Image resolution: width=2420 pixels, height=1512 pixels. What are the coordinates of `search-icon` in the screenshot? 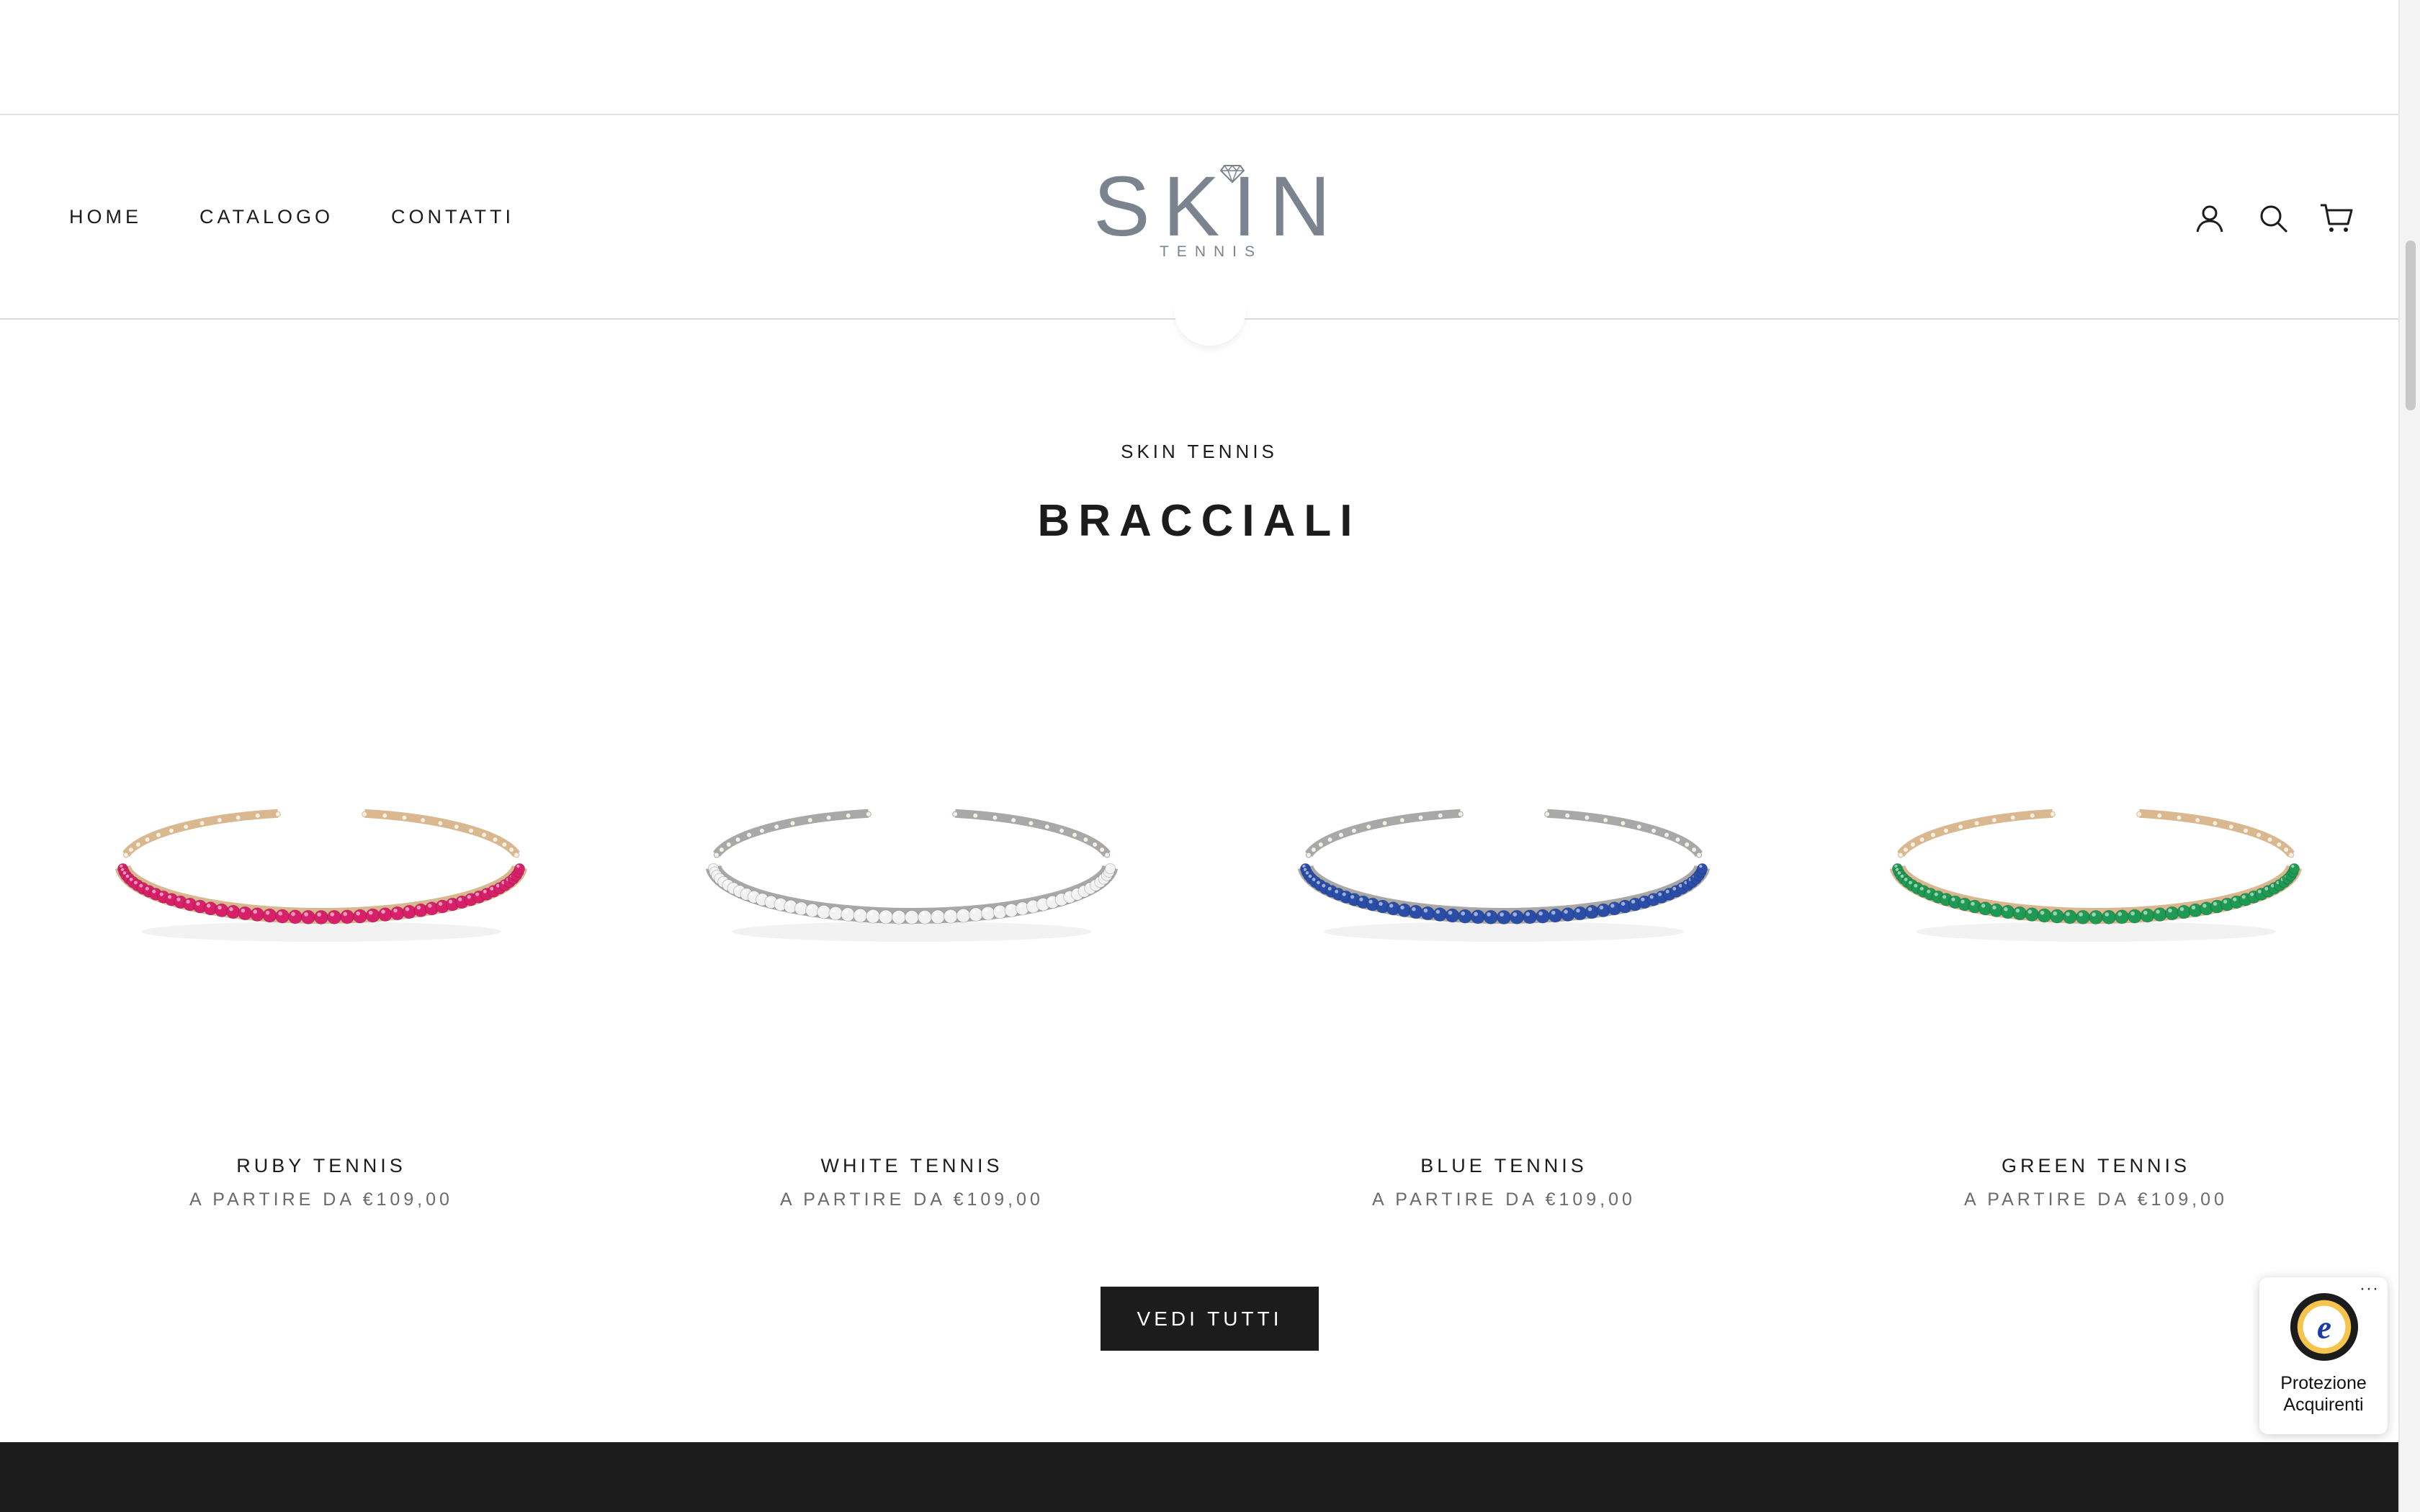 It's located at (2273, 218).